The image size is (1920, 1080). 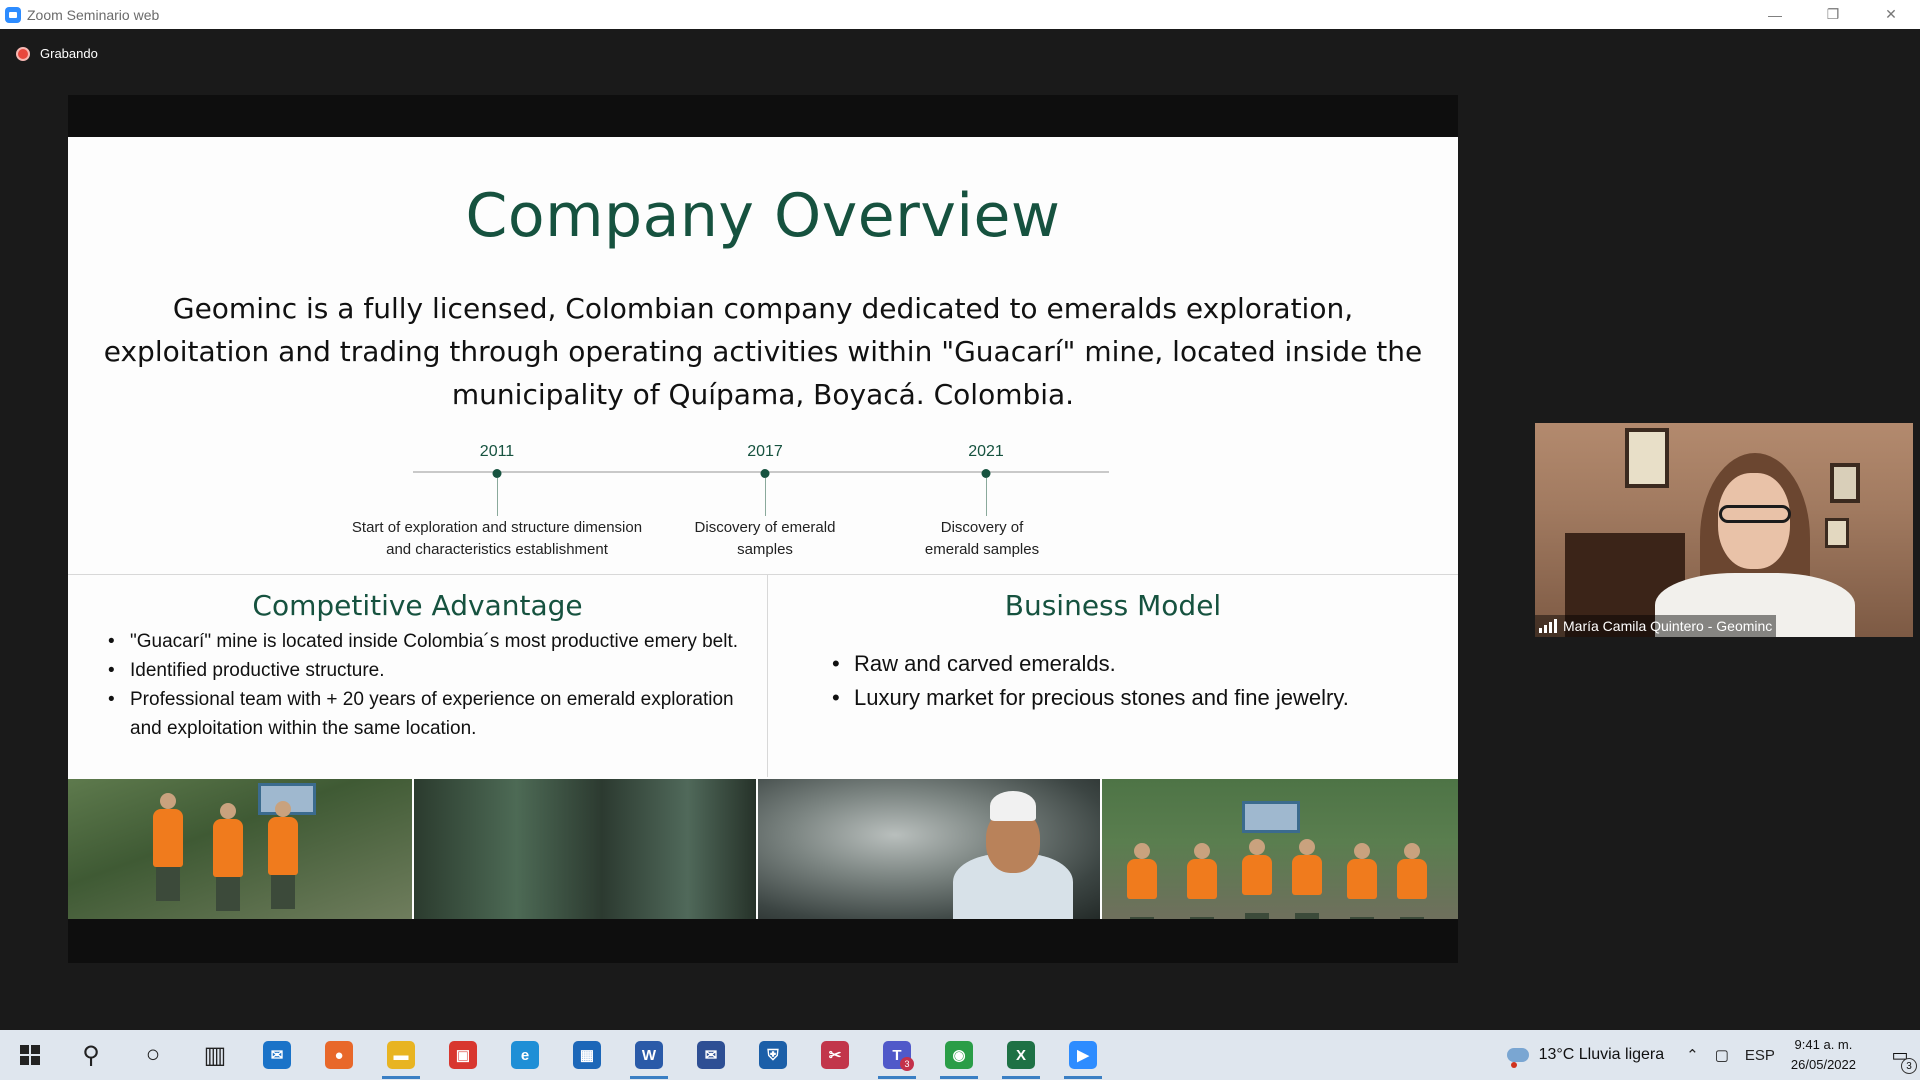 I want to click on weather-text: 13°C Lluvia ligera, so click(x=1601, y=1054).